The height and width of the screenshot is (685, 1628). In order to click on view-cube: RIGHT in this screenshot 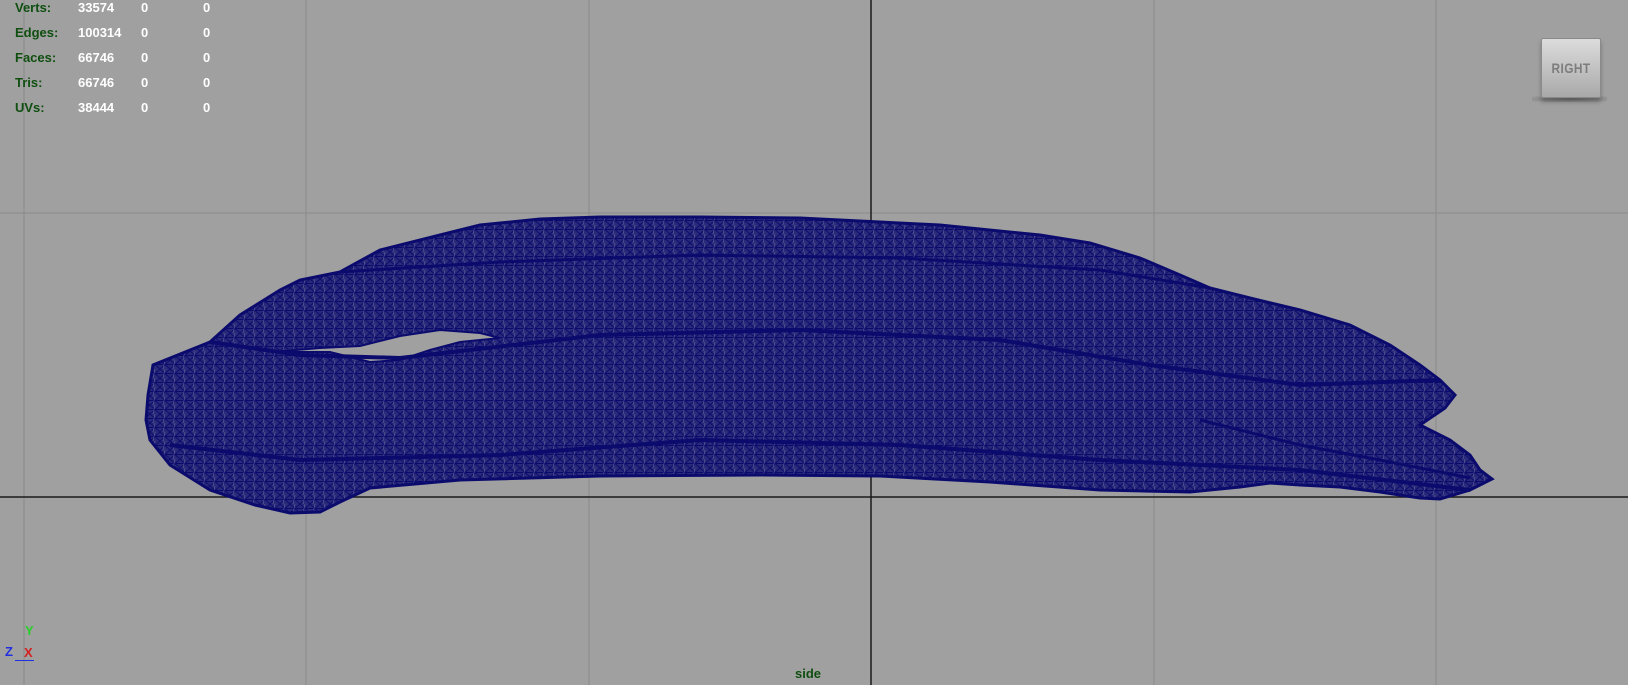, I will do `click(1571, 68)`.